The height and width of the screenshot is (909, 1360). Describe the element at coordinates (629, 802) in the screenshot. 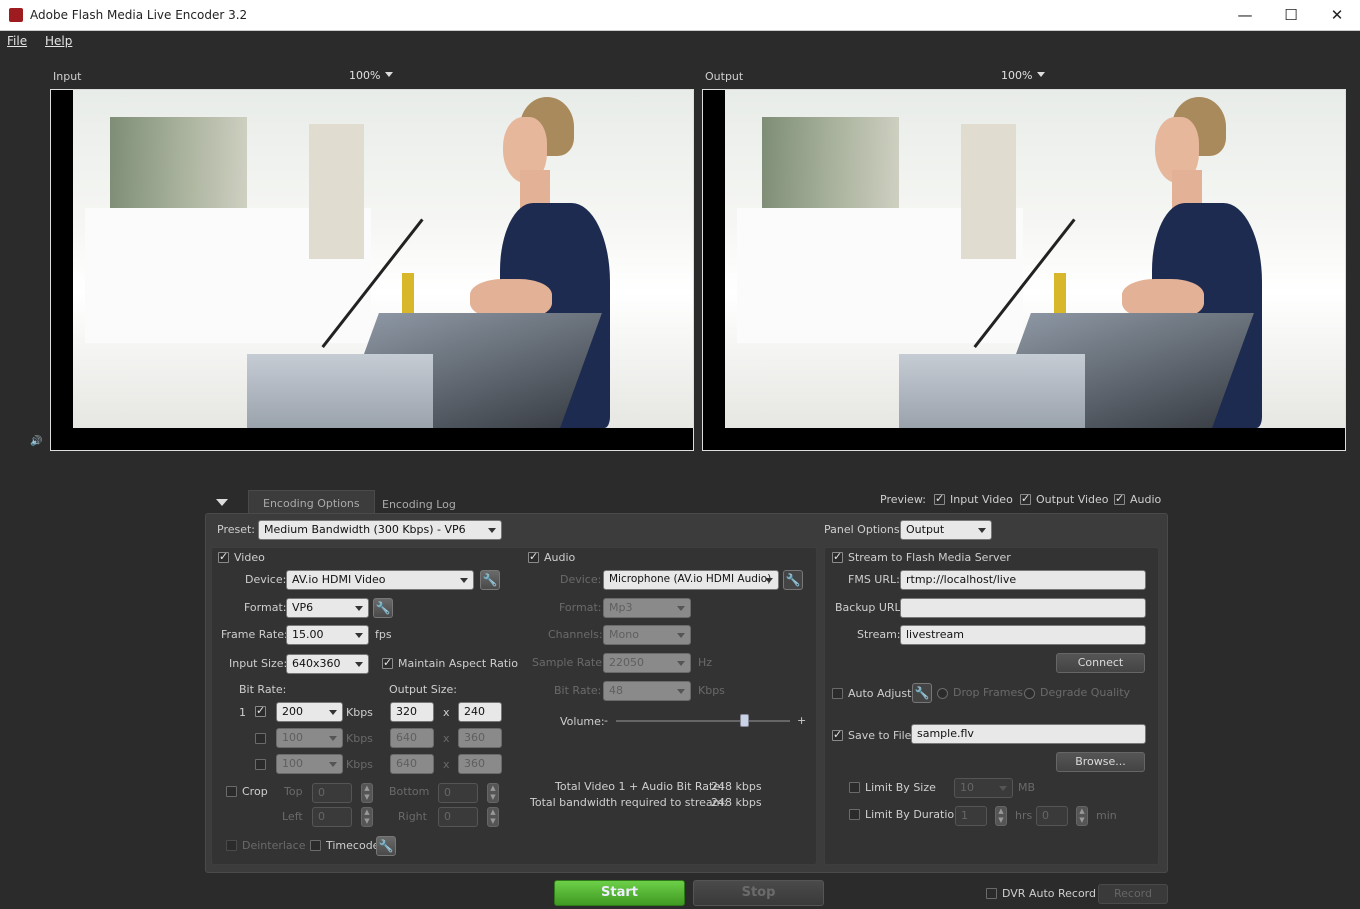

I see `bandwidth-label: Total bandwidth required to stream:` at that location.